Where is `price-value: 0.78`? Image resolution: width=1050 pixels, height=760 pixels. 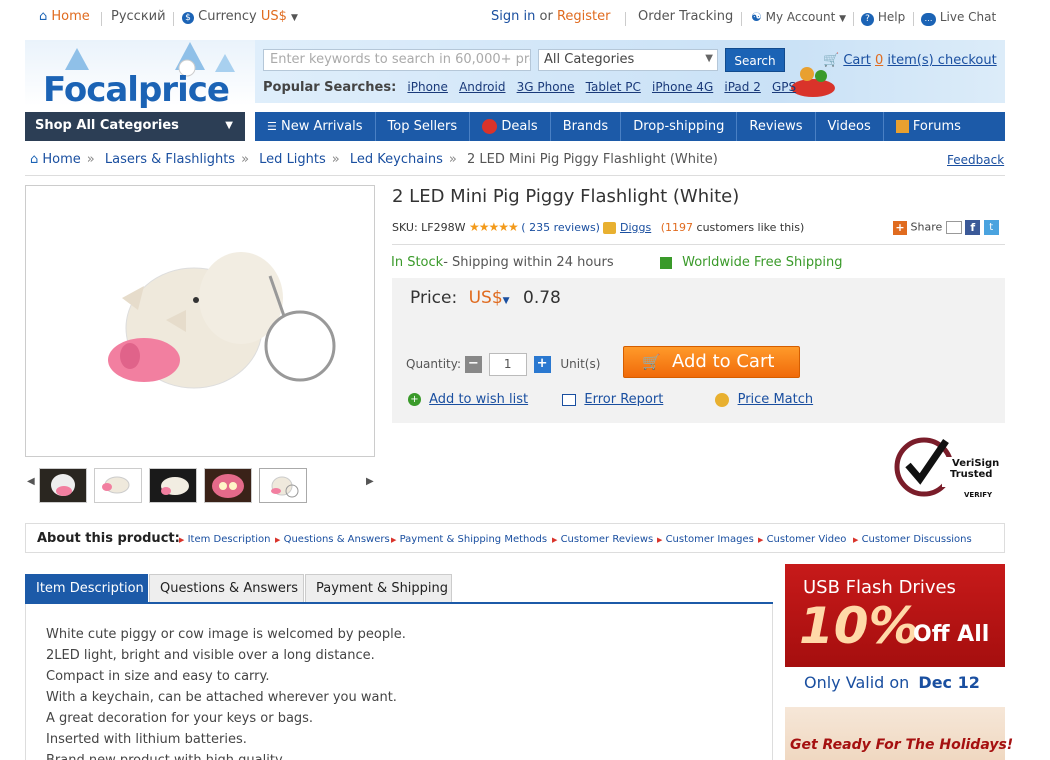 price-value: 0.78 is located at coordinates (542, 298).